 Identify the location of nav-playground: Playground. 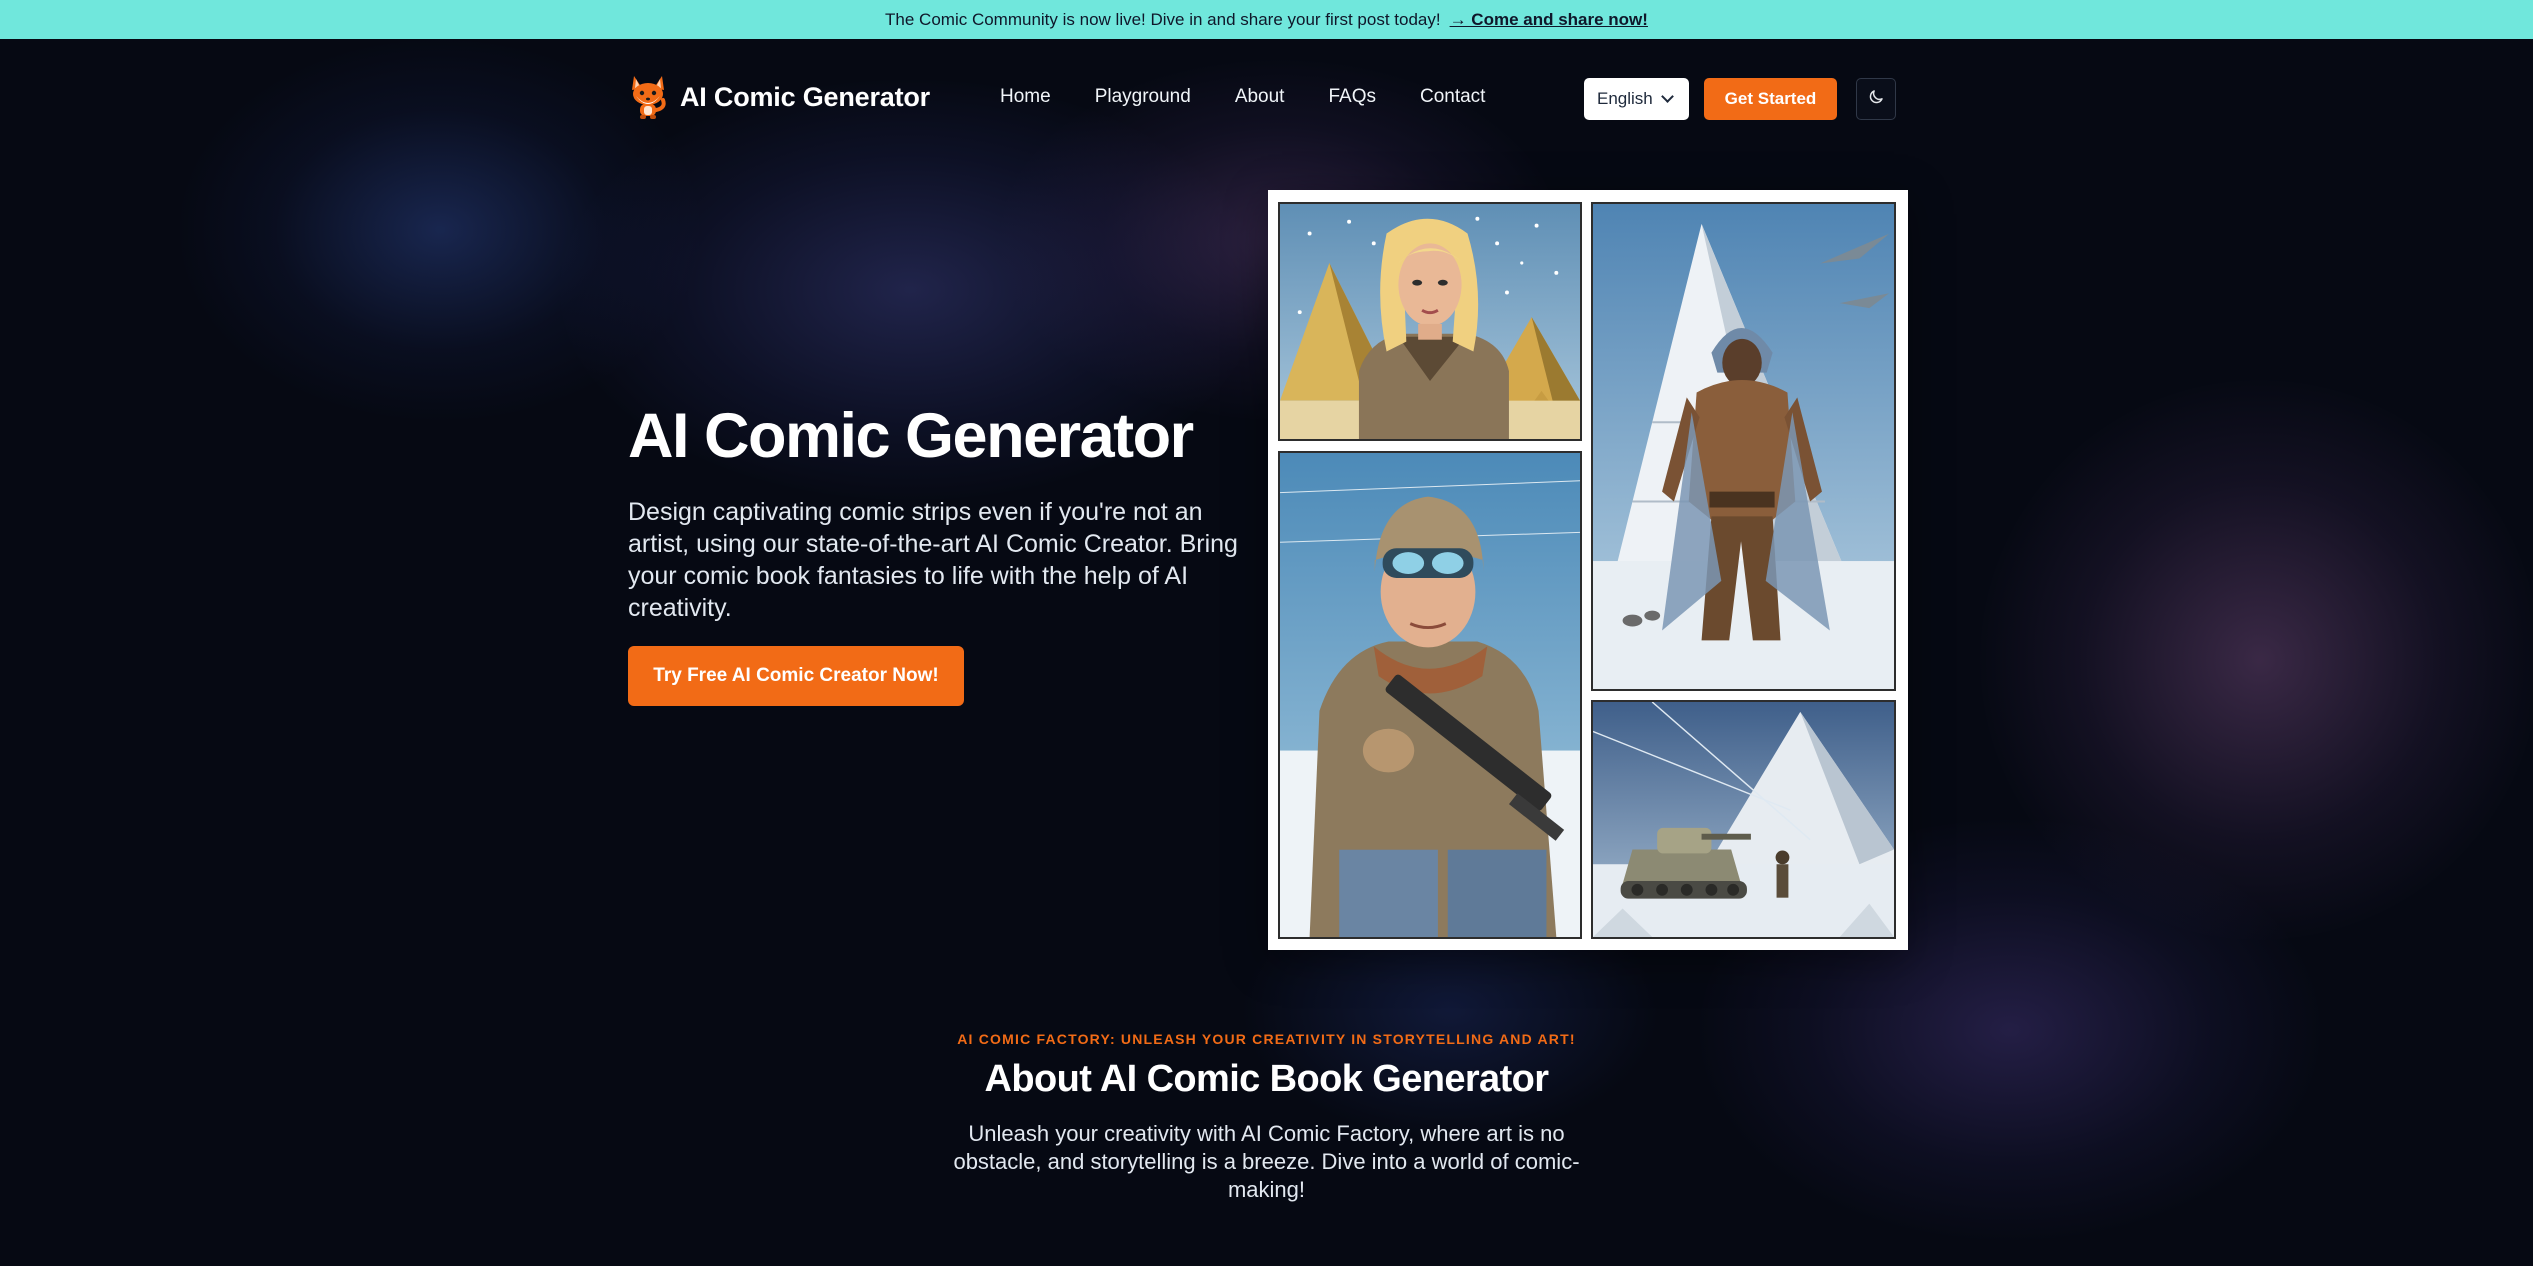
(1143, 97).